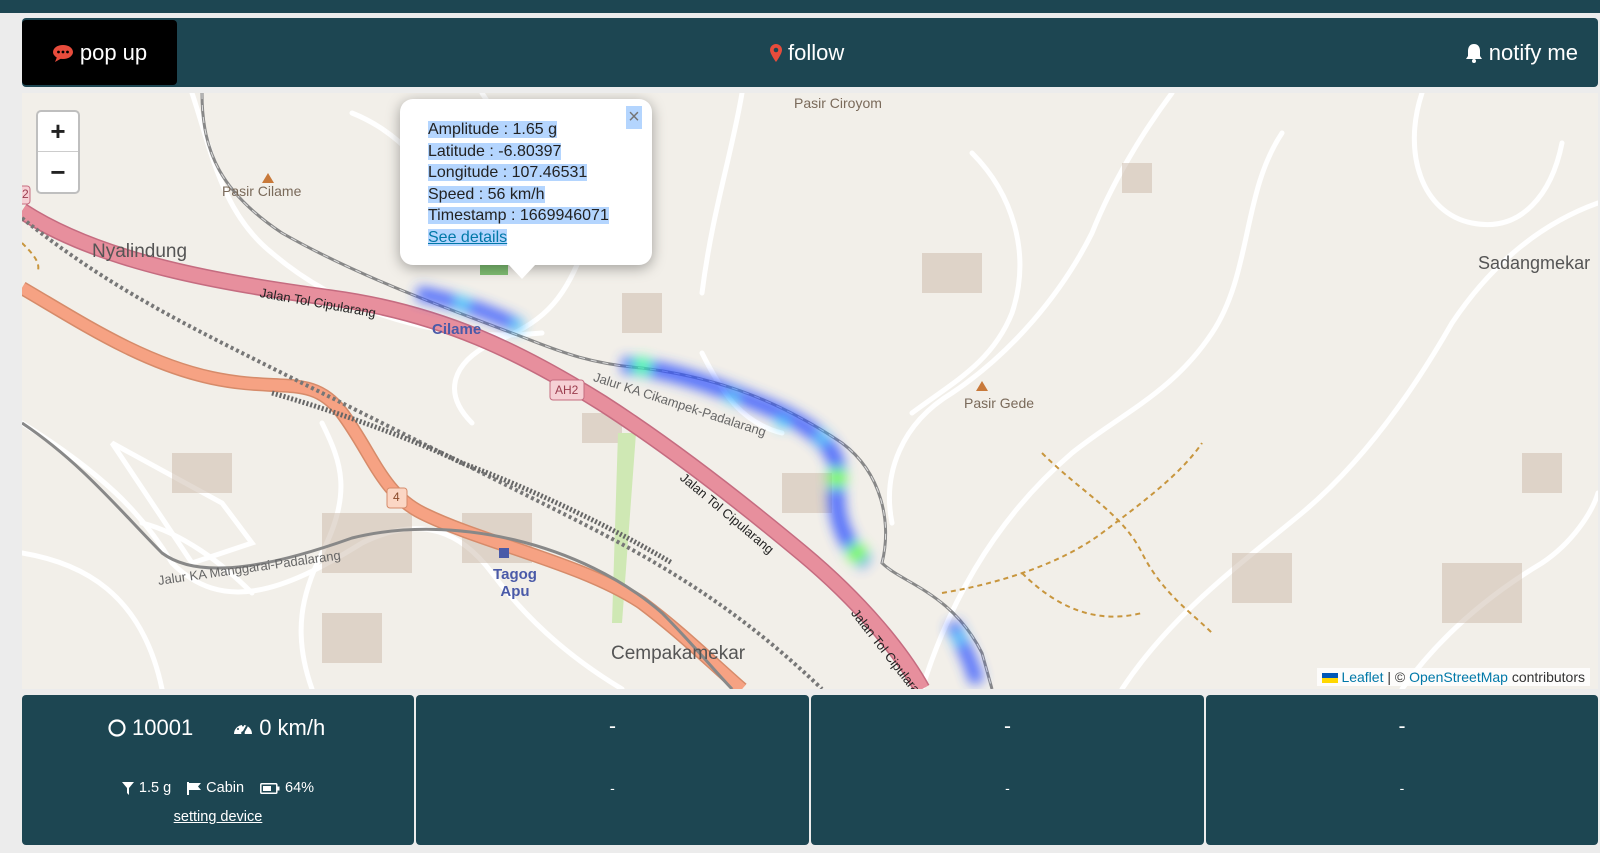  Describe the element at coordinates (495, 151) in the screenshot. I see `popup-latitude: Latitude : -6.80397` at that location.